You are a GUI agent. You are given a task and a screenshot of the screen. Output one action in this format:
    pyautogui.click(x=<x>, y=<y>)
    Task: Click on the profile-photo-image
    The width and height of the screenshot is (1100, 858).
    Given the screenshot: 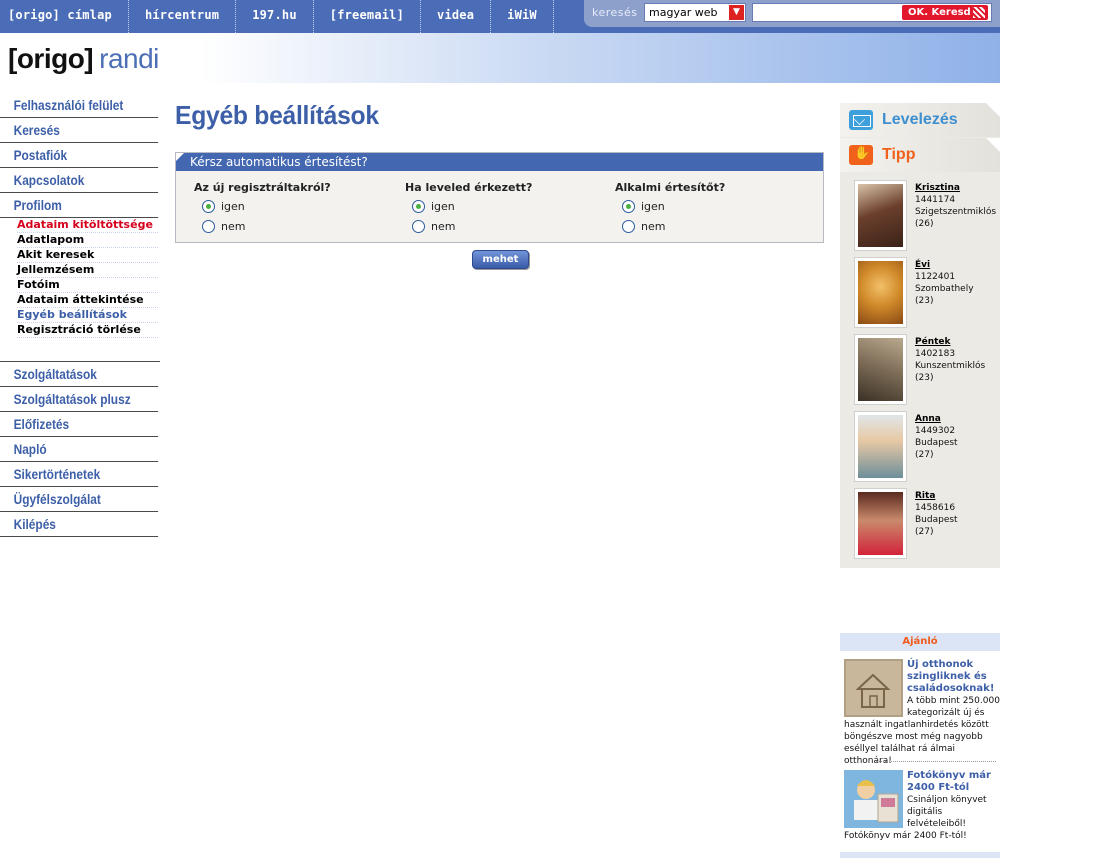 What is the action you would take?
    pyautogui.click(x=880, y=369)
    